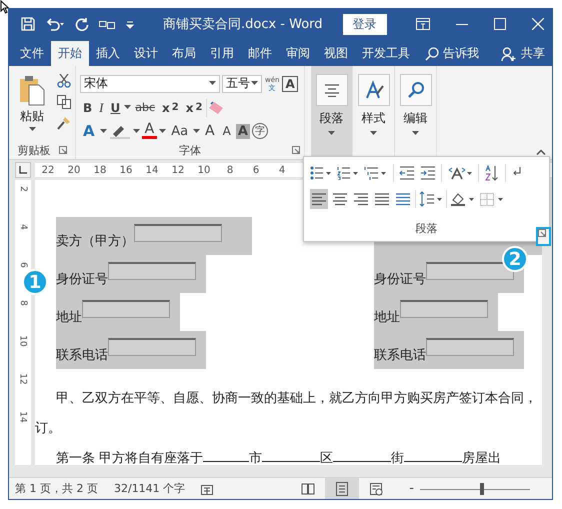 The height and width of the screenshot is (509, 562). What do you see at coordinates (260, 131) in the screenshot?
I see `enclose-character-button: 字` at bounding box center [260, 131].